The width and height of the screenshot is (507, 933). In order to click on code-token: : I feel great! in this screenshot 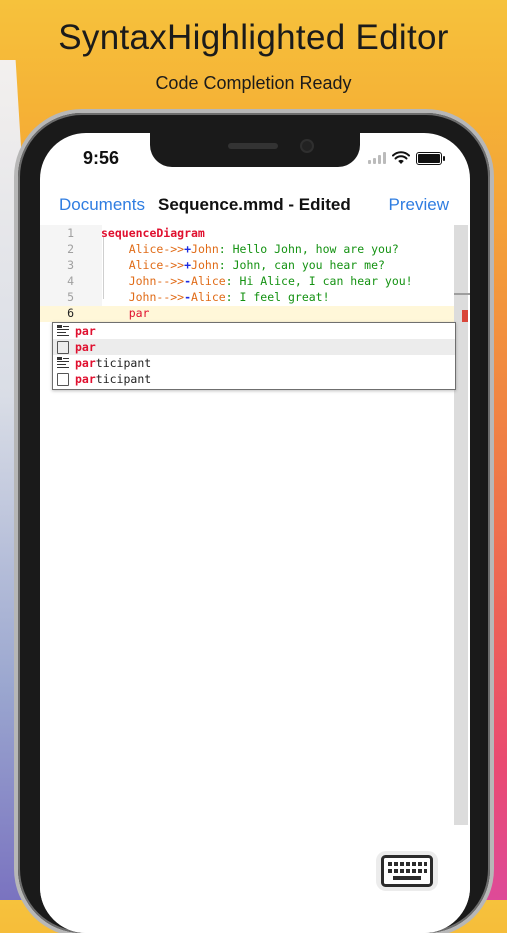, I will do `click(277, 297)`.